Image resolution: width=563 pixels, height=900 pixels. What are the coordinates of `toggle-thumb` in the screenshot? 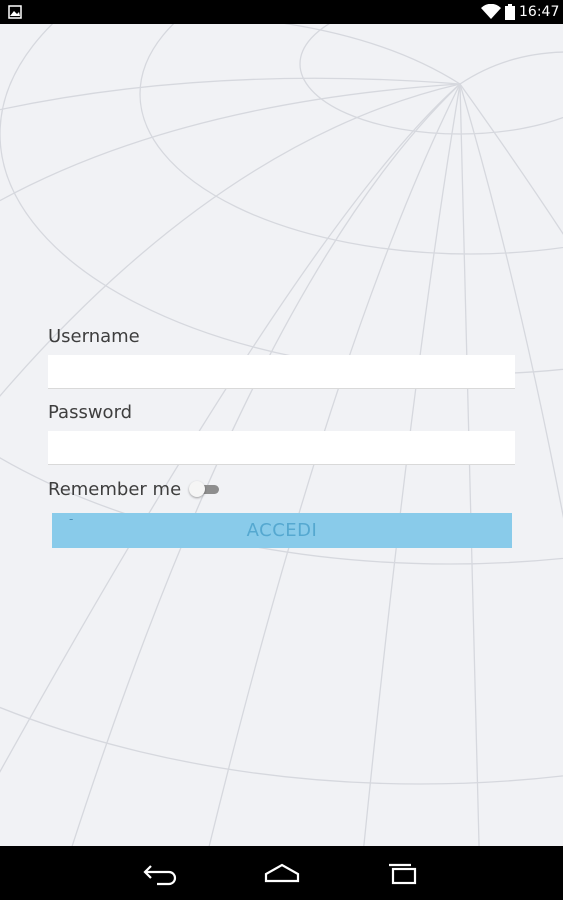 It's located at (197, 489).